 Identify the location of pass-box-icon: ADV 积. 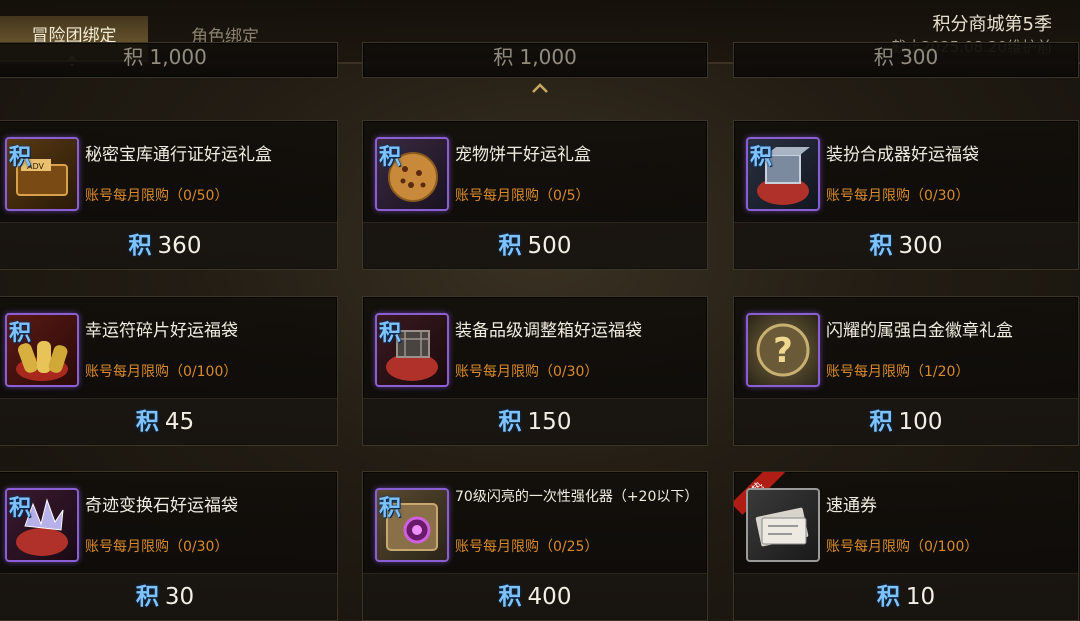
(42, 174).